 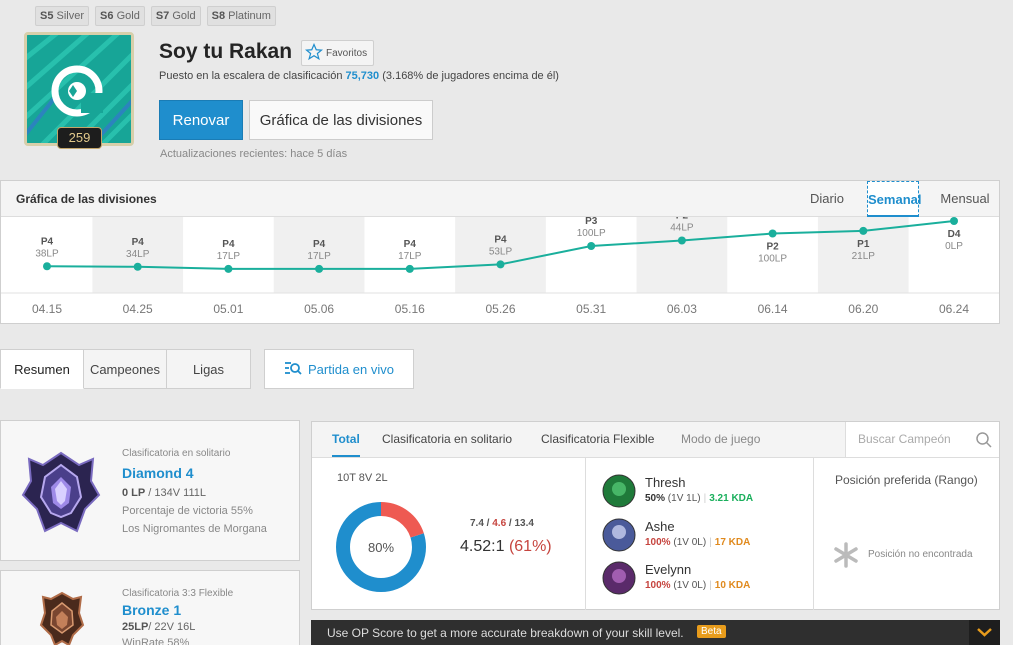 What do you see at coordinates (176, 453) in the screenshot?
I see `rank-queue: Clasificatoria en solitario` at bounding box center [176, 453].